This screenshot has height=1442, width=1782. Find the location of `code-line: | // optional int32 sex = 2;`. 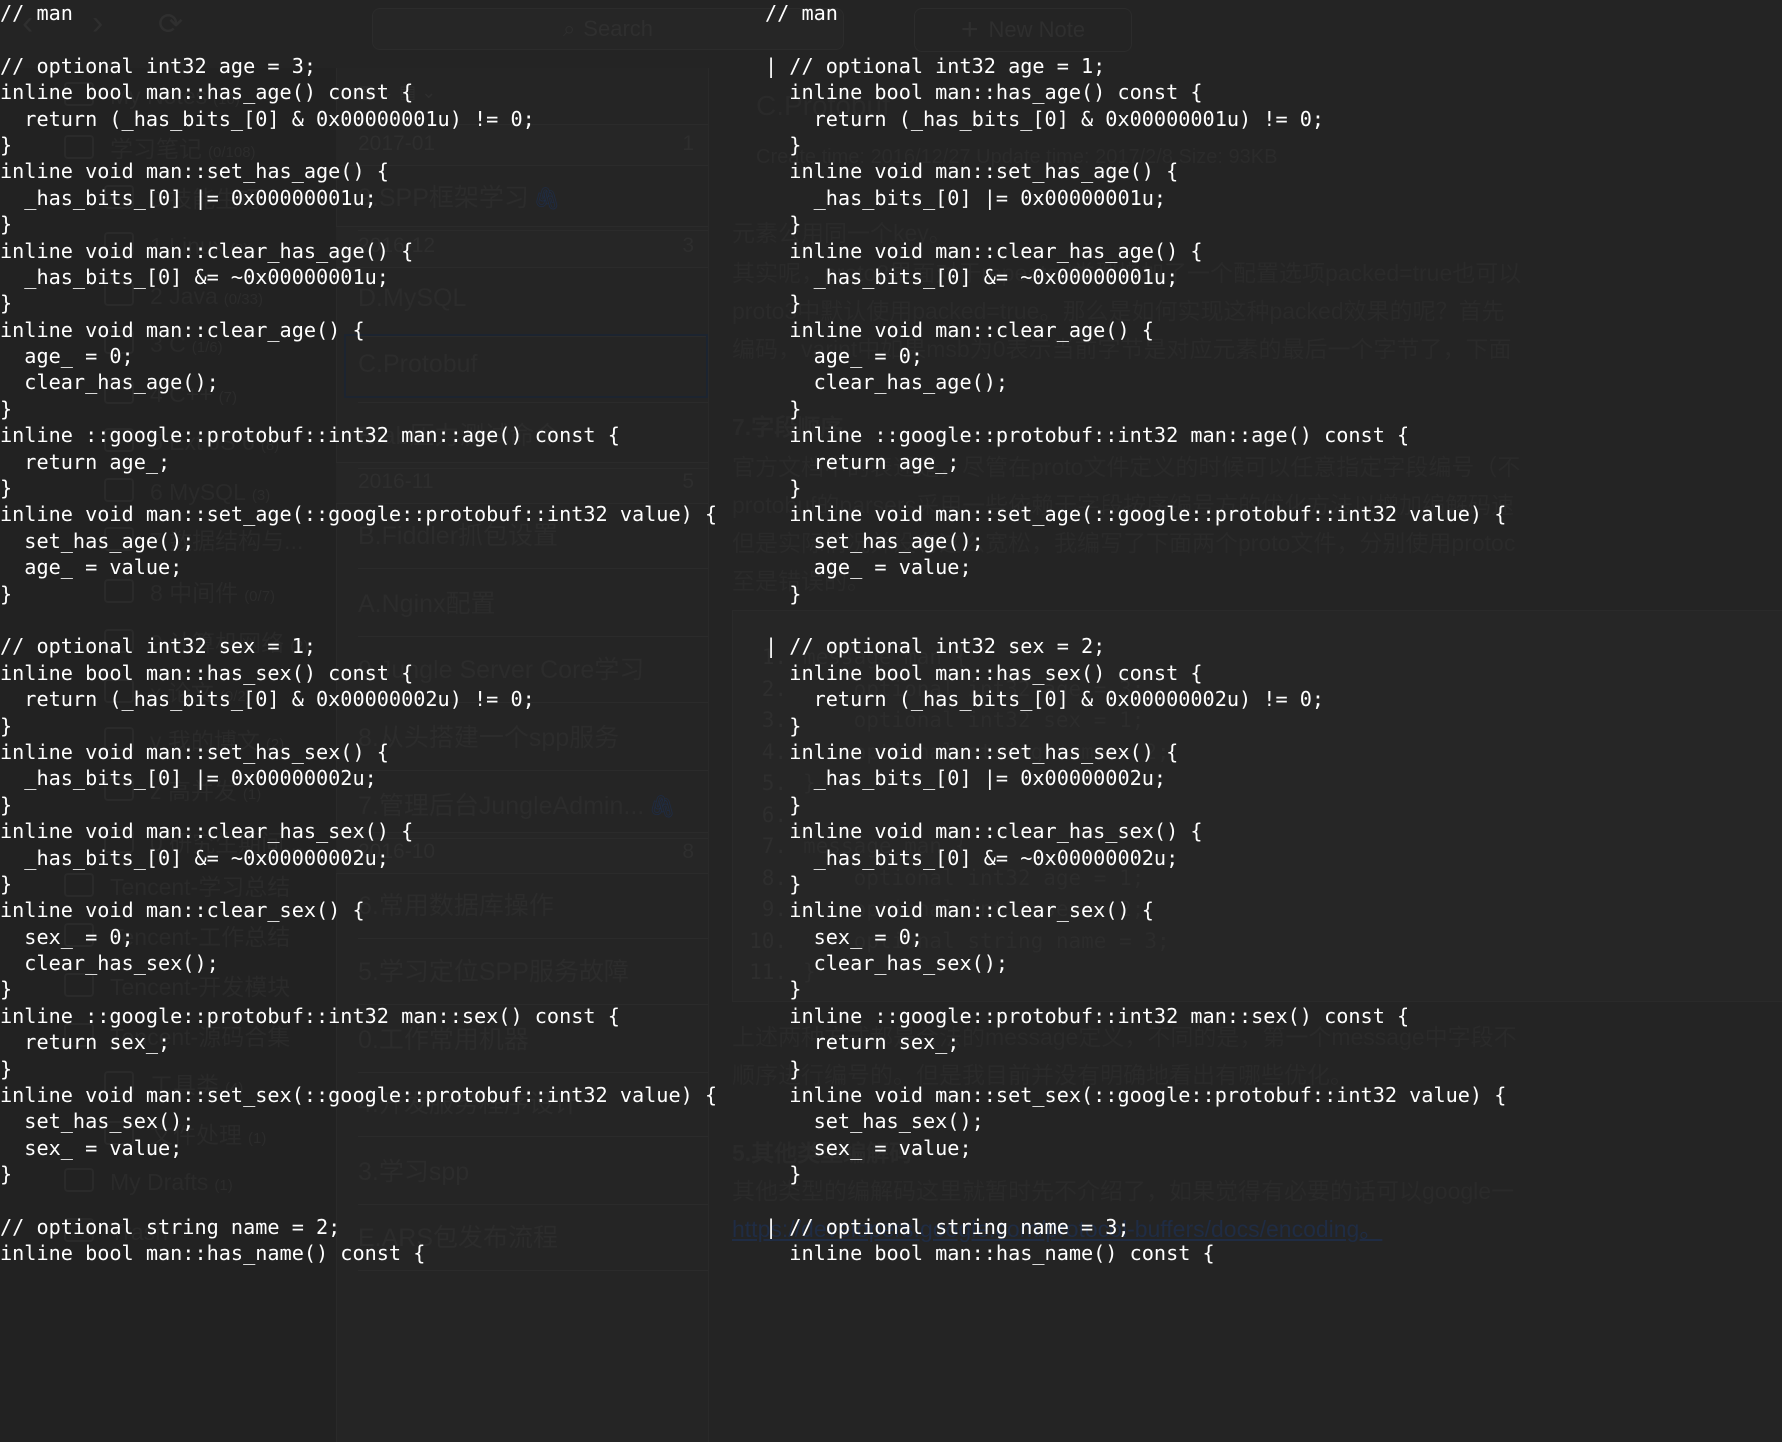

code-line: | // optional int32 sex = 2; is located at coordinates (935, 646).